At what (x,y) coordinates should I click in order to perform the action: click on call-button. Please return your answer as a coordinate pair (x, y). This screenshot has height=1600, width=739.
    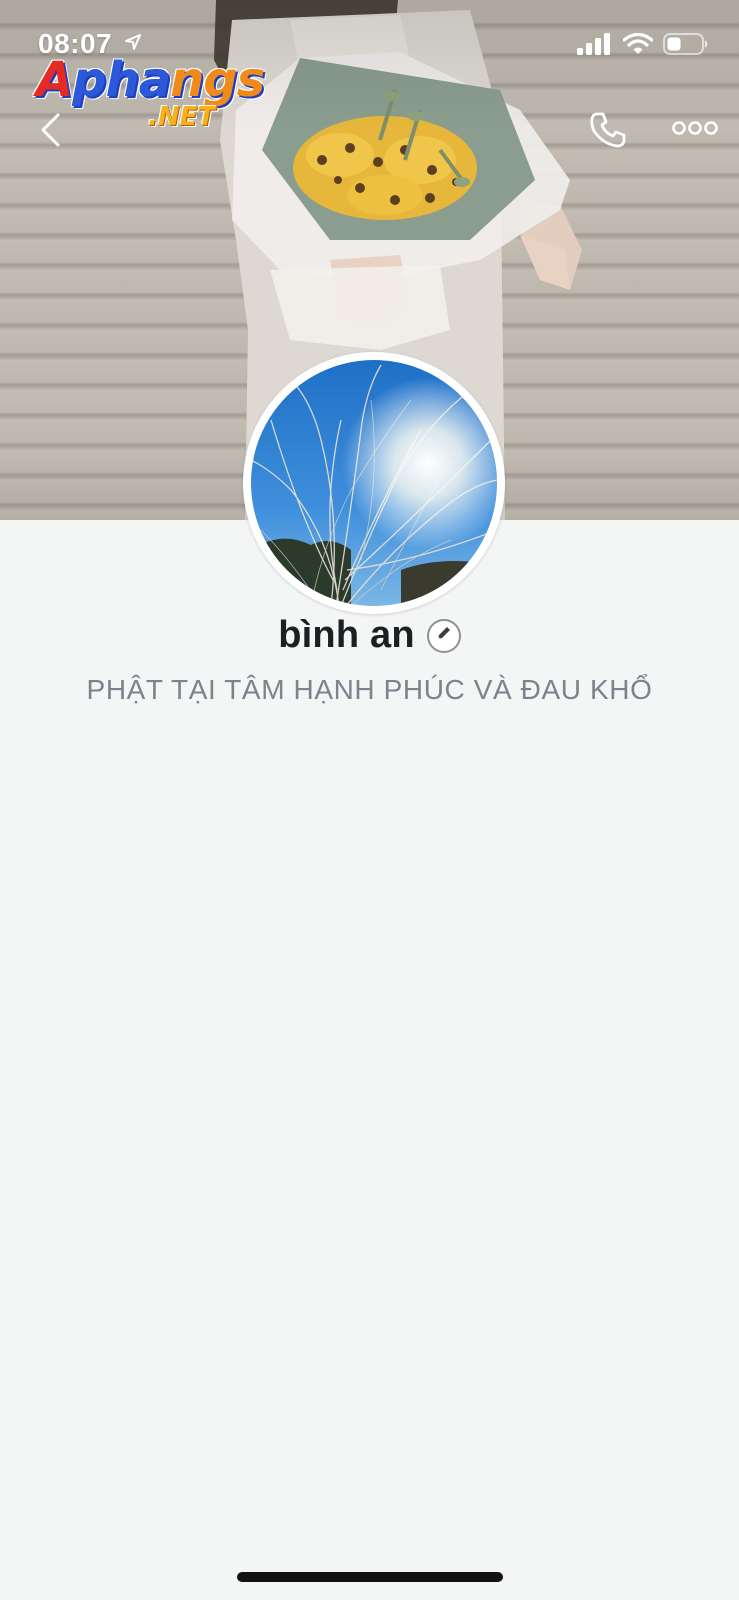
    Looking at the image, I should click on (608, 132).